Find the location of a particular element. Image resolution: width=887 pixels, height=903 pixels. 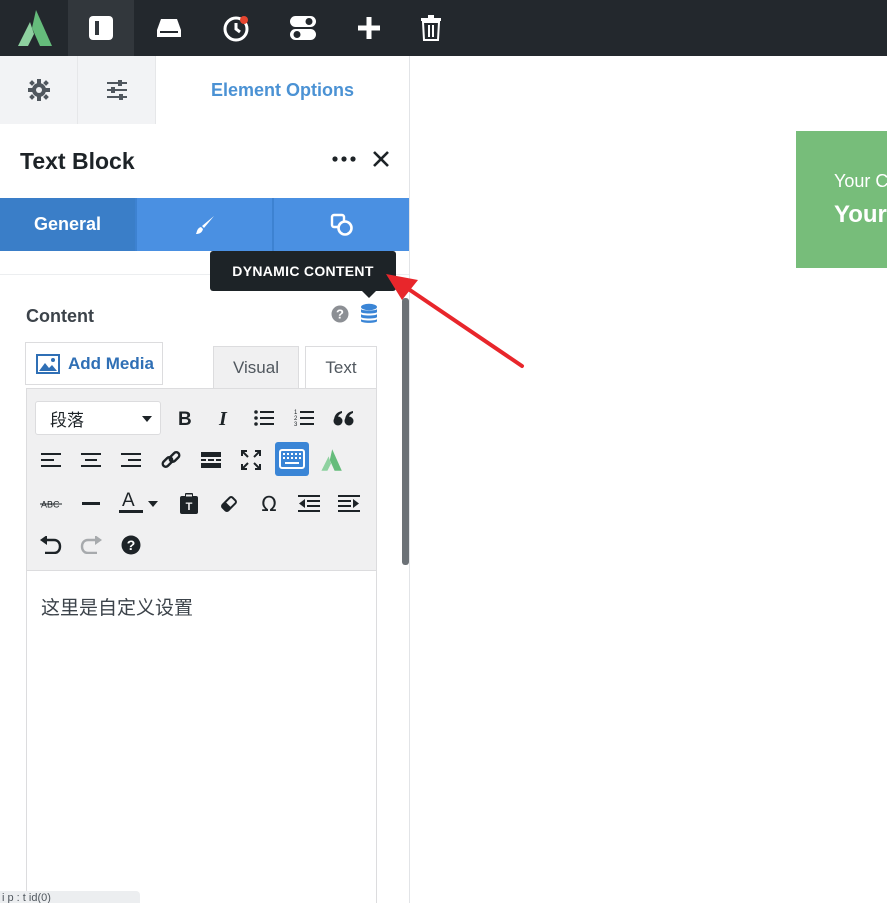

special-character-icon: Ω is located at coordinates (269, 504).